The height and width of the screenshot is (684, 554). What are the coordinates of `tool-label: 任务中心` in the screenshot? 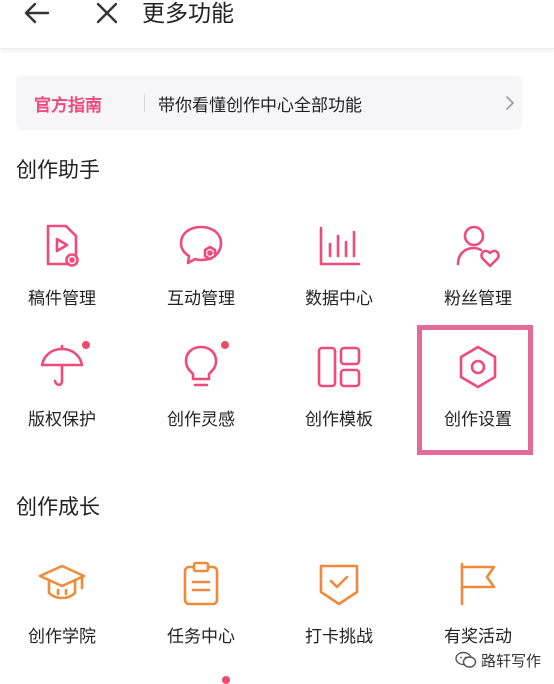 It's located at (201, 637).